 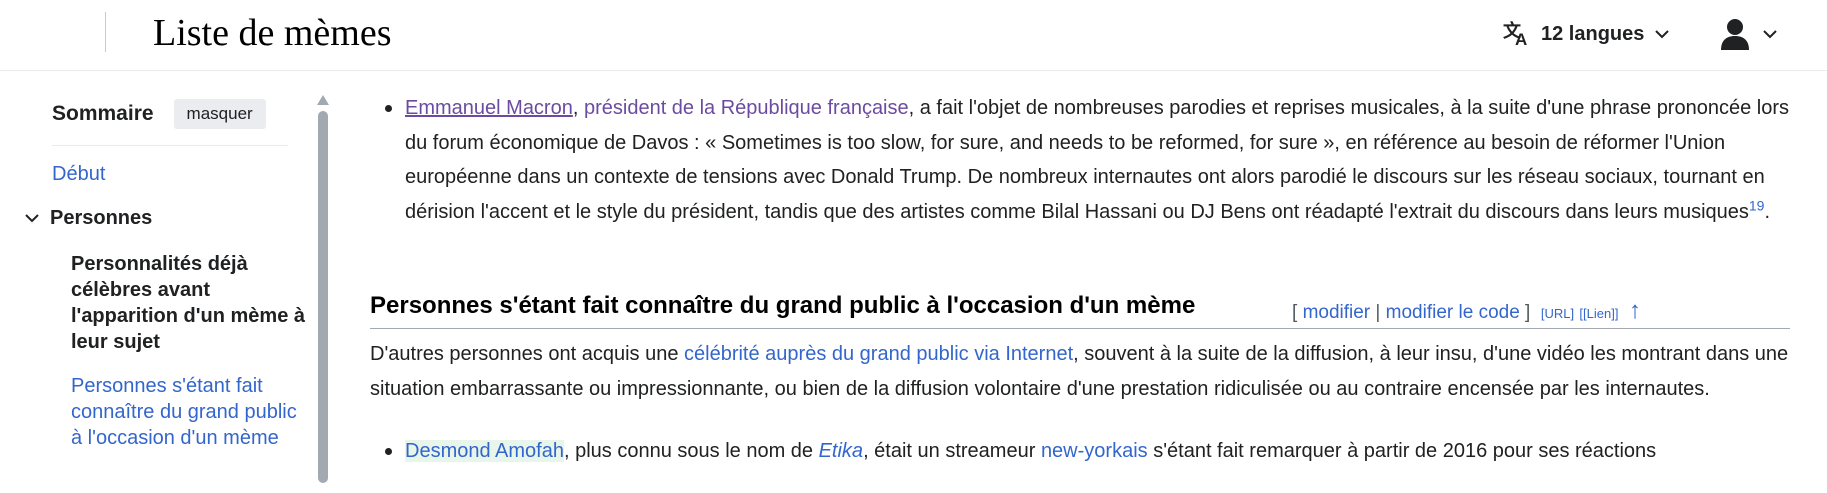 What do you see at coordinates (1094, 451) in the screenshot?
I see `link-new-yorkais: new-yorkais` at bounding box center [1094, 451].